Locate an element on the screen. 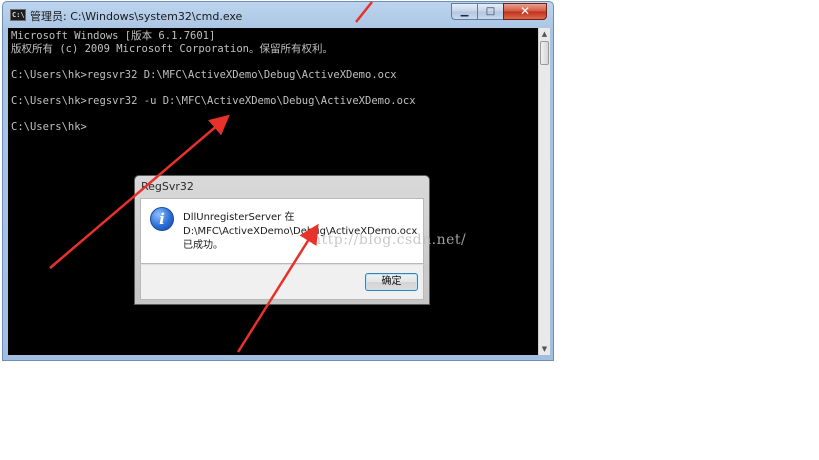 This screenshot has width=819, height=460. arrow-top-edge is located at coordinates (364, 12).